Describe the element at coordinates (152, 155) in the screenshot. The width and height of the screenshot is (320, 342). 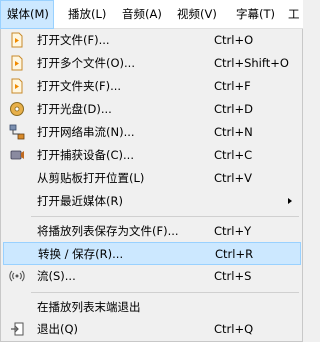
I see `menu-item-open-capture-device: 打开捕获设备(C)... Ctrl+C` at that location.